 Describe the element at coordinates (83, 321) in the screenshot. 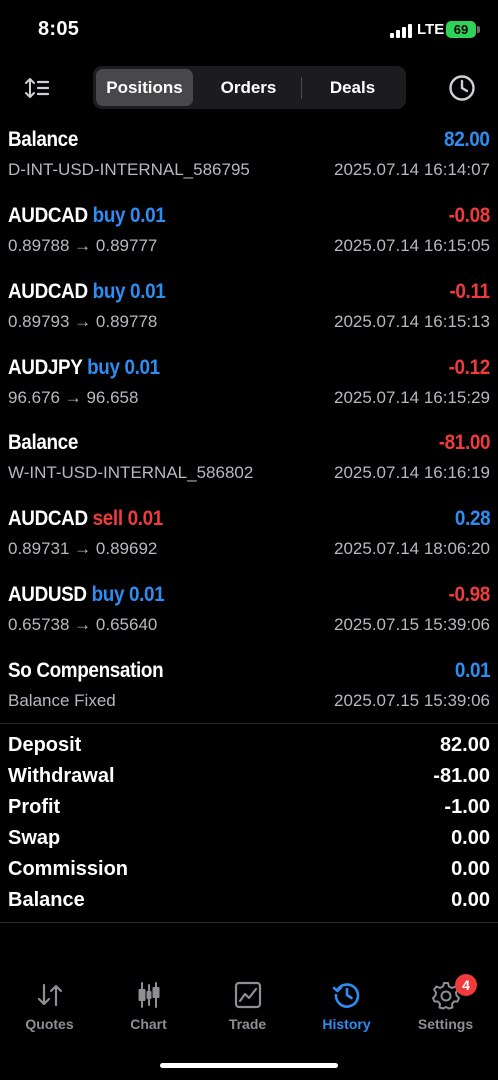

I see `deal-subtitle: 0.89793 → 0.89778` at that location.